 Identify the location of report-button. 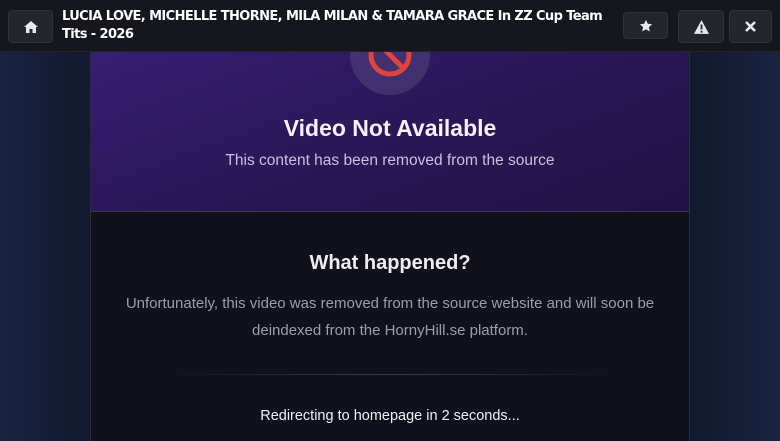
(701, 26).